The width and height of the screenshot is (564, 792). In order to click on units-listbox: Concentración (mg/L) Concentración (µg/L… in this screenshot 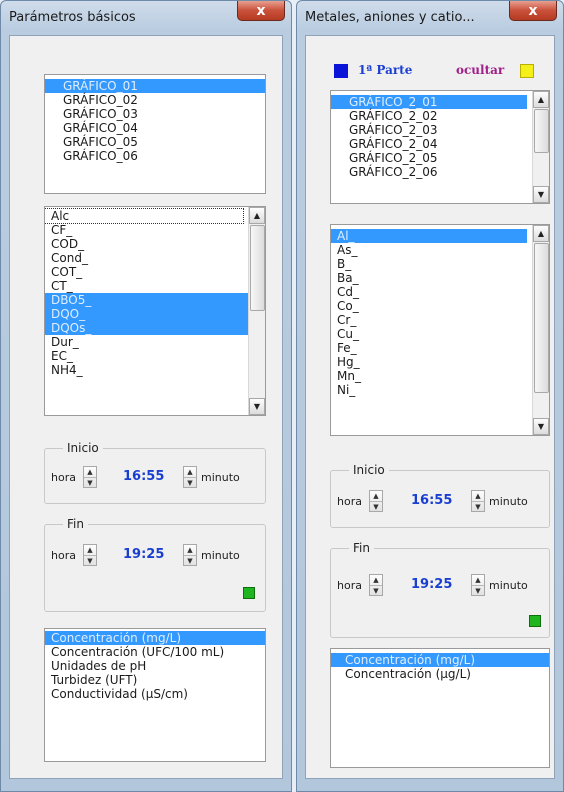, I will do `click(440, 708)`.